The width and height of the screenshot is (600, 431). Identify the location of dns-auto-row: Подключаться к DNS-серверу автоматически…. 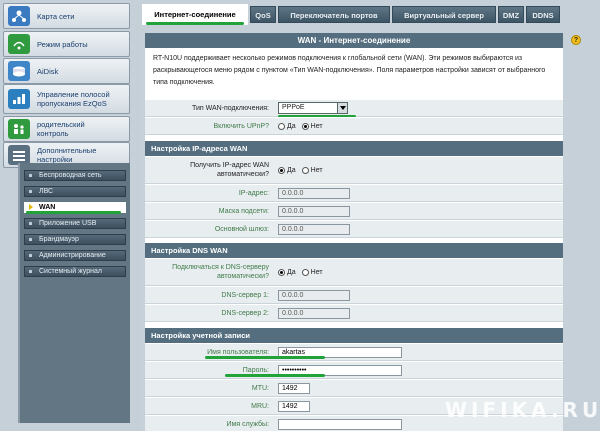
(354, 272).